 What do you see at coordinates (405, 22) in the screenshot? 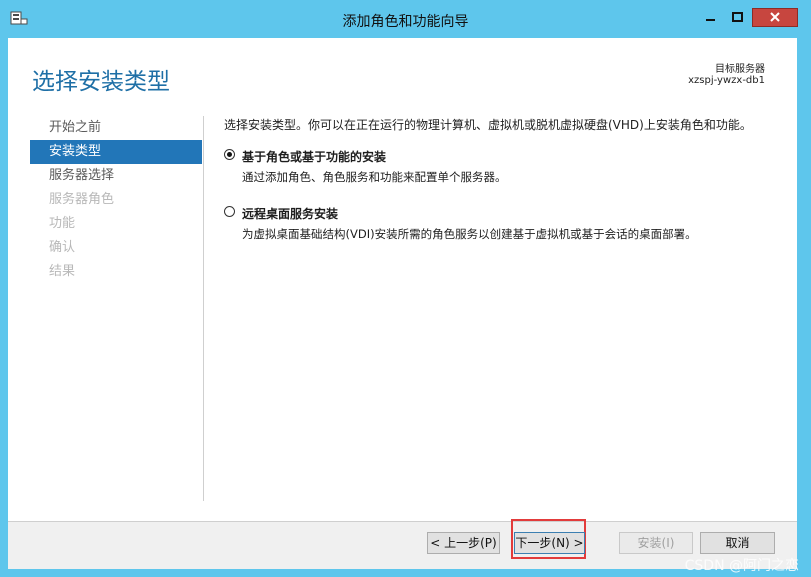
I see `window-title: 添加角色和功能向导` at bounding box center [405, 22].